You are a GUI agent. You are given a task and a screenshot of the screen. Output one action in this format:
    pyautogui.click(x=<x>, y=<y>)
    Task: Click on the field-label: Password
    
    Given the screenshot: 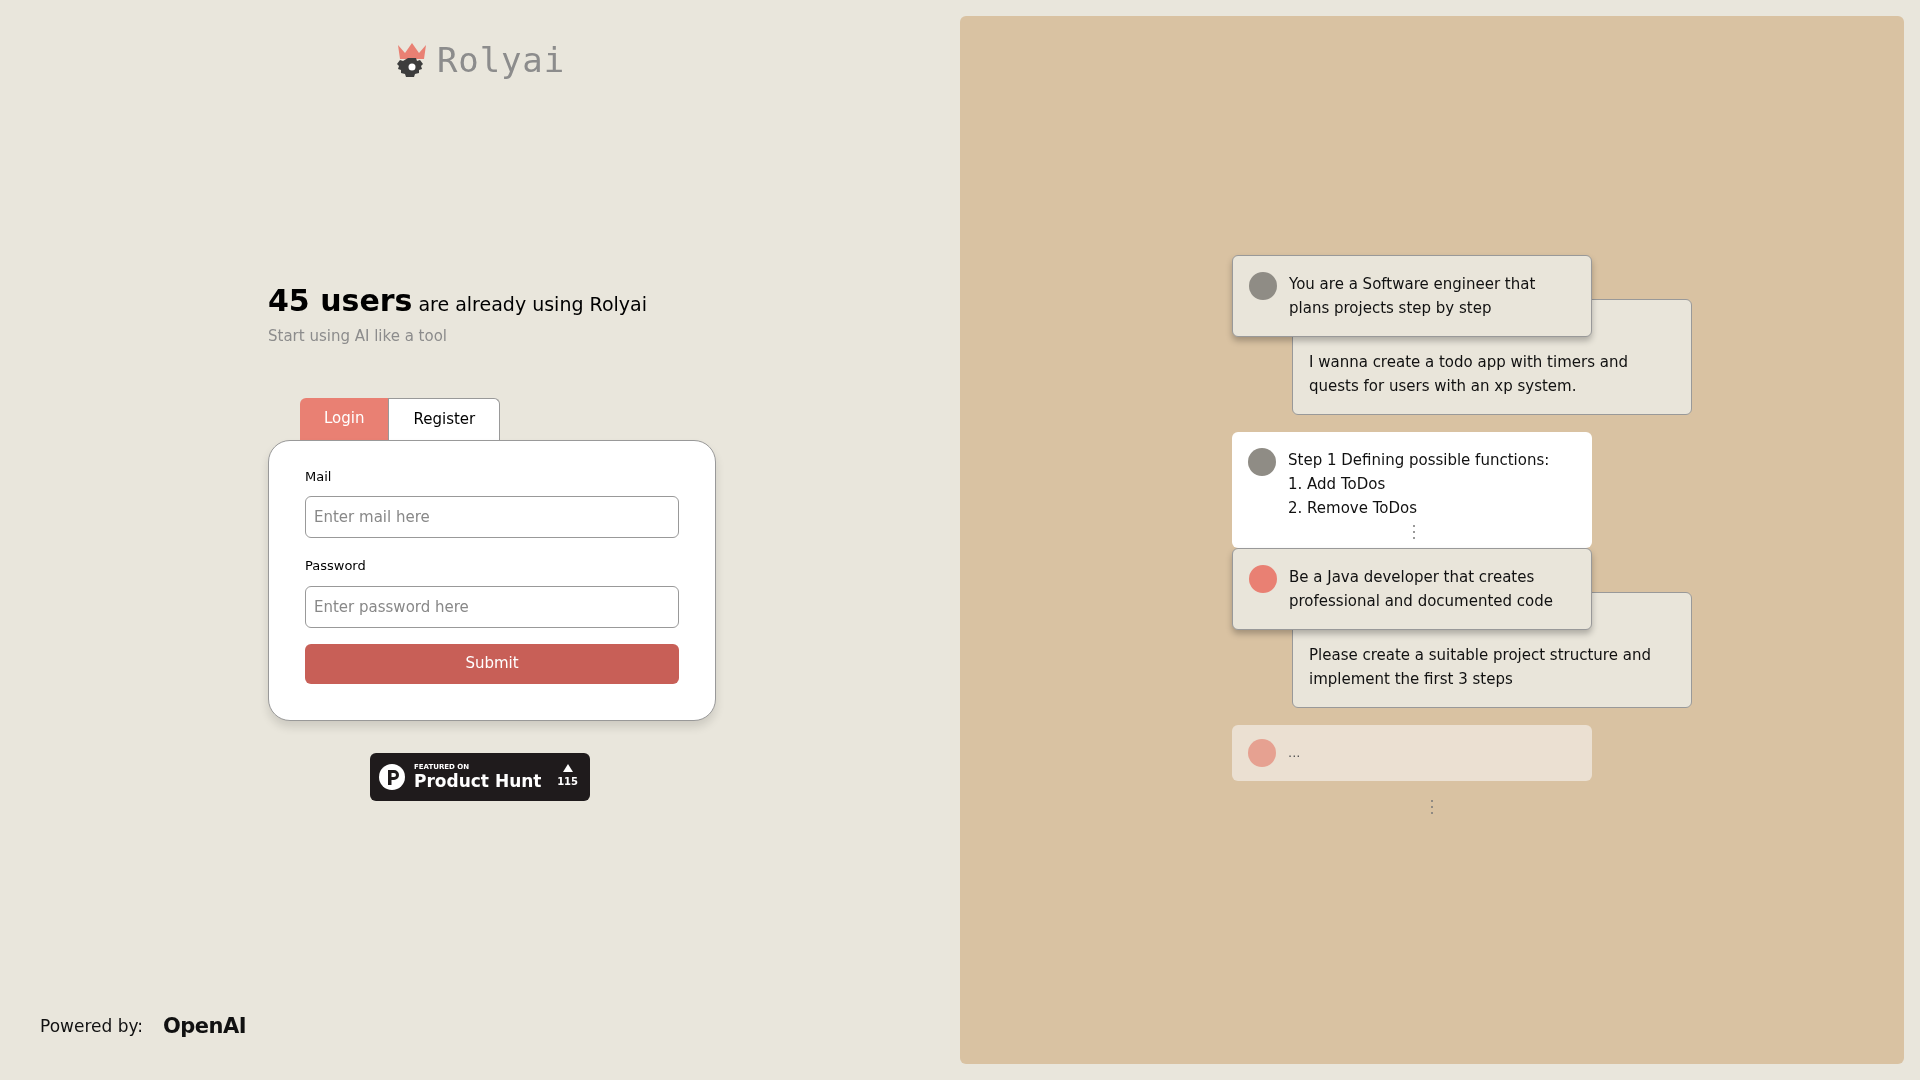 What is the action you would take?
    pyautogui.click(x=336, y=566)
    